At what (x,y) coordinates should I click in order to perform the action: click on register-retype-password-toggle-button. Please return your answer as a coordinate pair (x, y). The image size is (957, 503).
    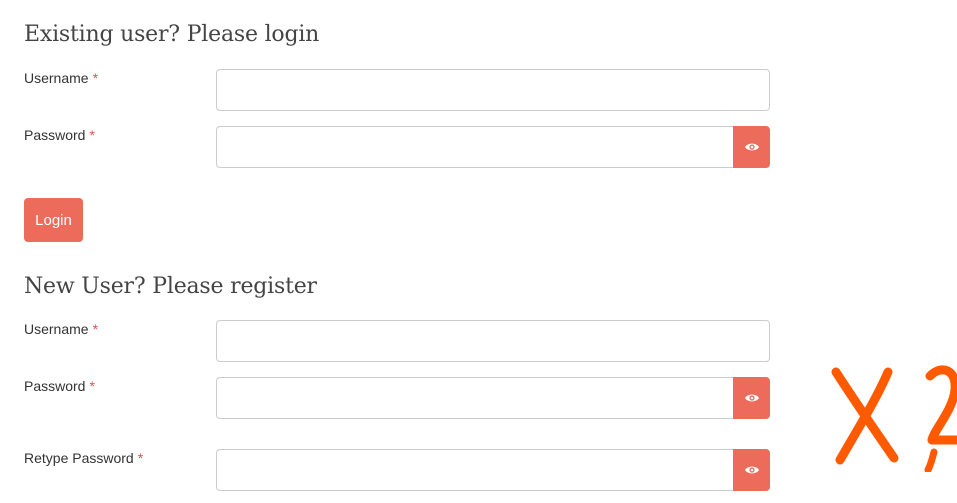
    Looking at the image, I should click on (751, 470).